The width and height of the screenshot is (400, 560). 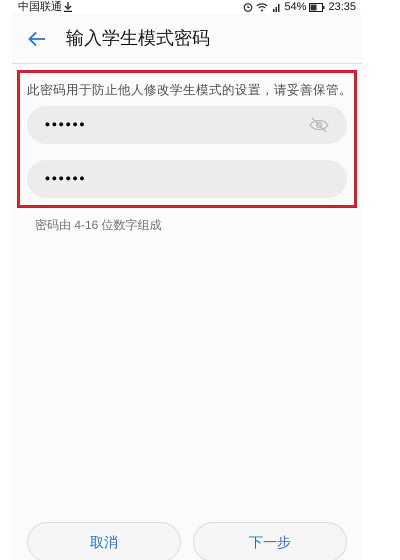 What do you see at coordinates (276, 7) in the screenshot?
I see `signal-icon` at bounding box center [276, 7].